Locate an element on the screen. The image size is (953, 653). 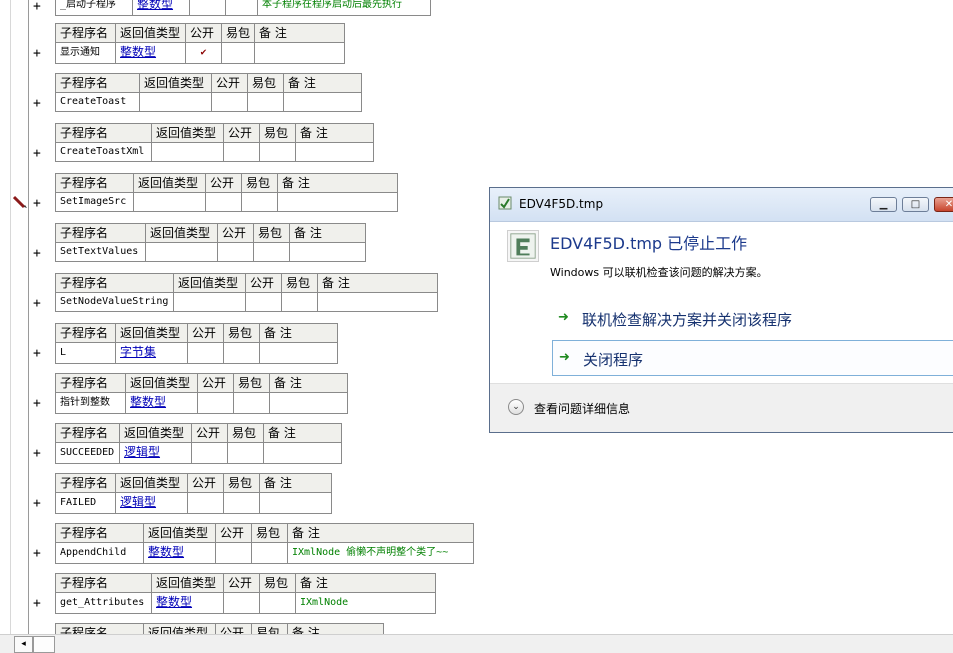
subroutine-name: SUCCEEDED is located at coordinates (87, 453).